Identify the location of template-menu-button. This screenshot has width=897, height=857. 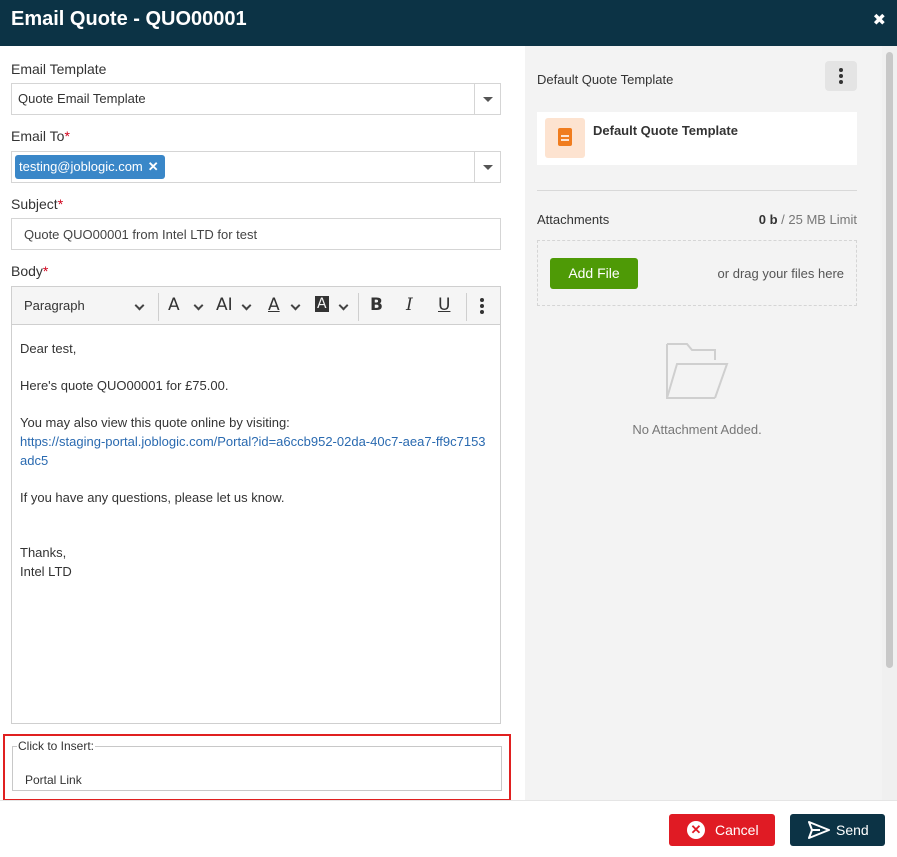
(841, 76).